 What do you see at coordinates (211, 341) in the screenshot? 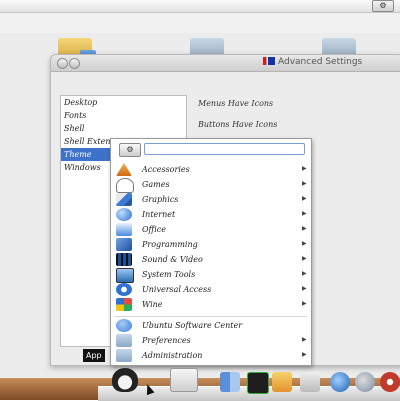
I see `menu-item-preferences: Preferences ▶` at bounding box center [211, 341].